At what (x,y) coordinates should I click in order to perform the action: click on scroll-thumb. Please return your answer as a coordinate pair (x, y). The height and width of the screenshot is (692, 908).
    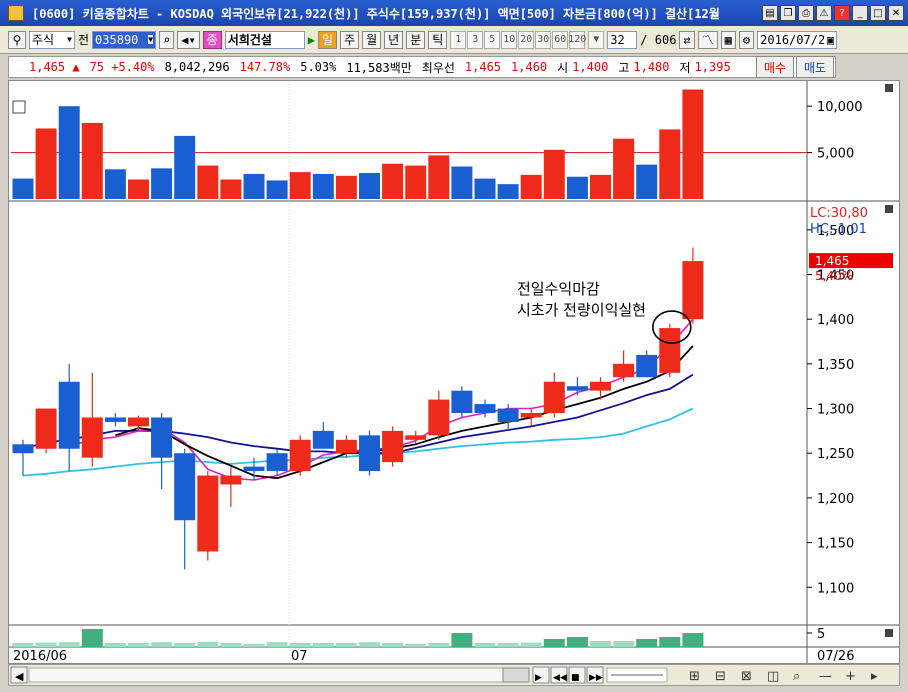
    Looking at the image, I should click on (516, 675).